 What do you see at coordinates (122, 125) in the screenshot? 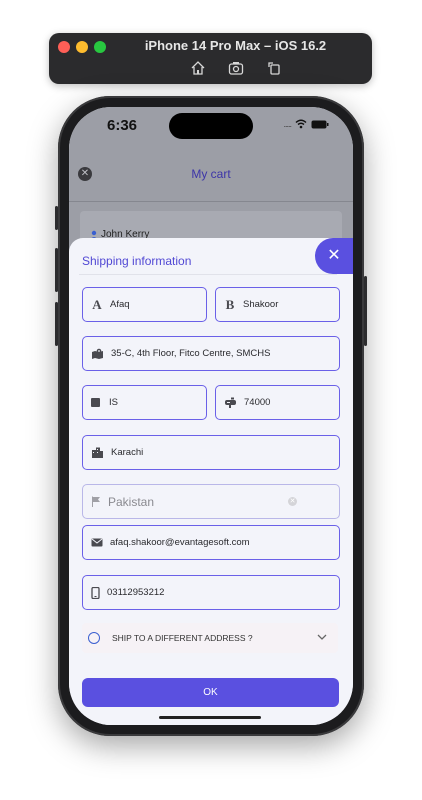
I see `status-time: 6:36` at bounding box center [122, 125].